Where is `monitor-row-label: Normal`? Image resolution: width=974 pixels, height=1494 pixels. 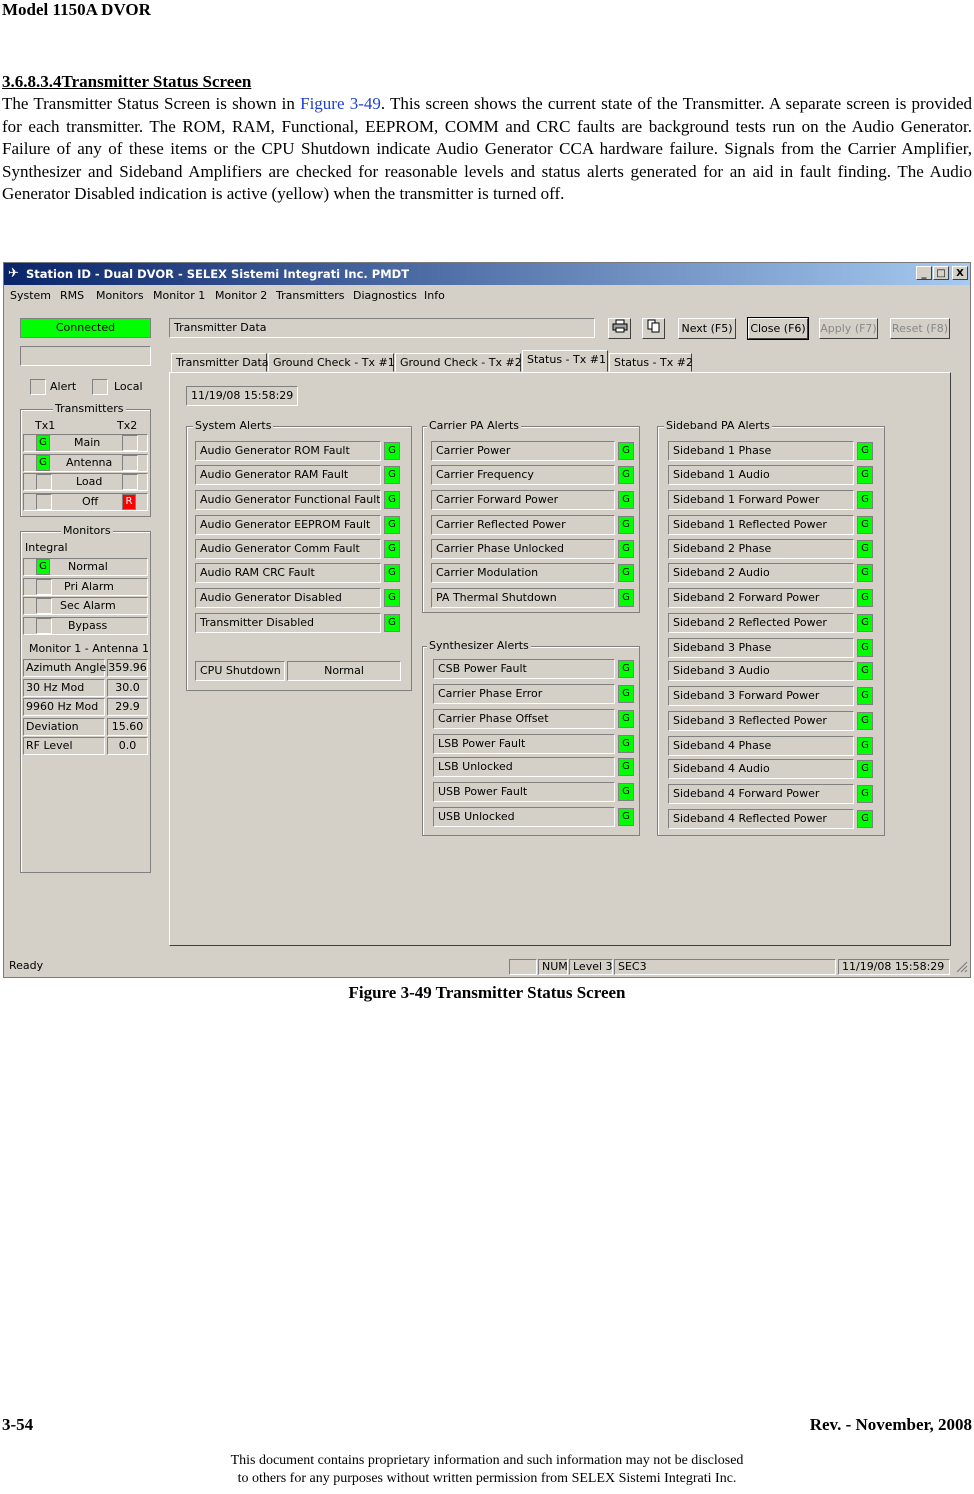 monitor-row-label: Normal is located at coordinates (88, 566).